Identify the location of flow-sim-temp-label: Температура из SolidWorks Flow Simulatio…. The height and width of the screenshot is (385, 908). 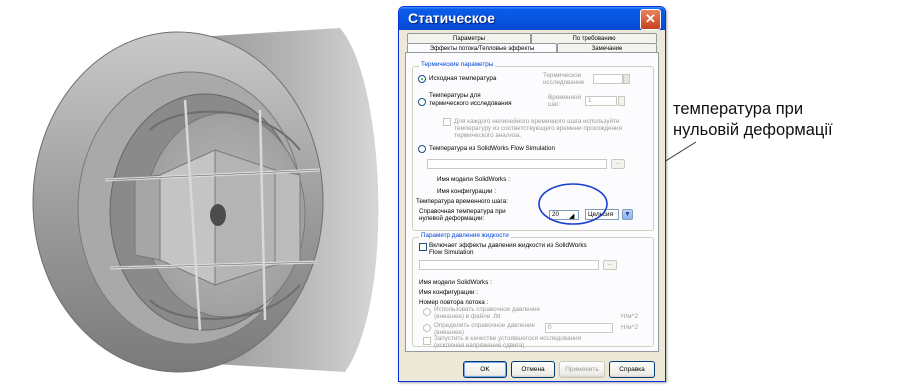
(492, 148).